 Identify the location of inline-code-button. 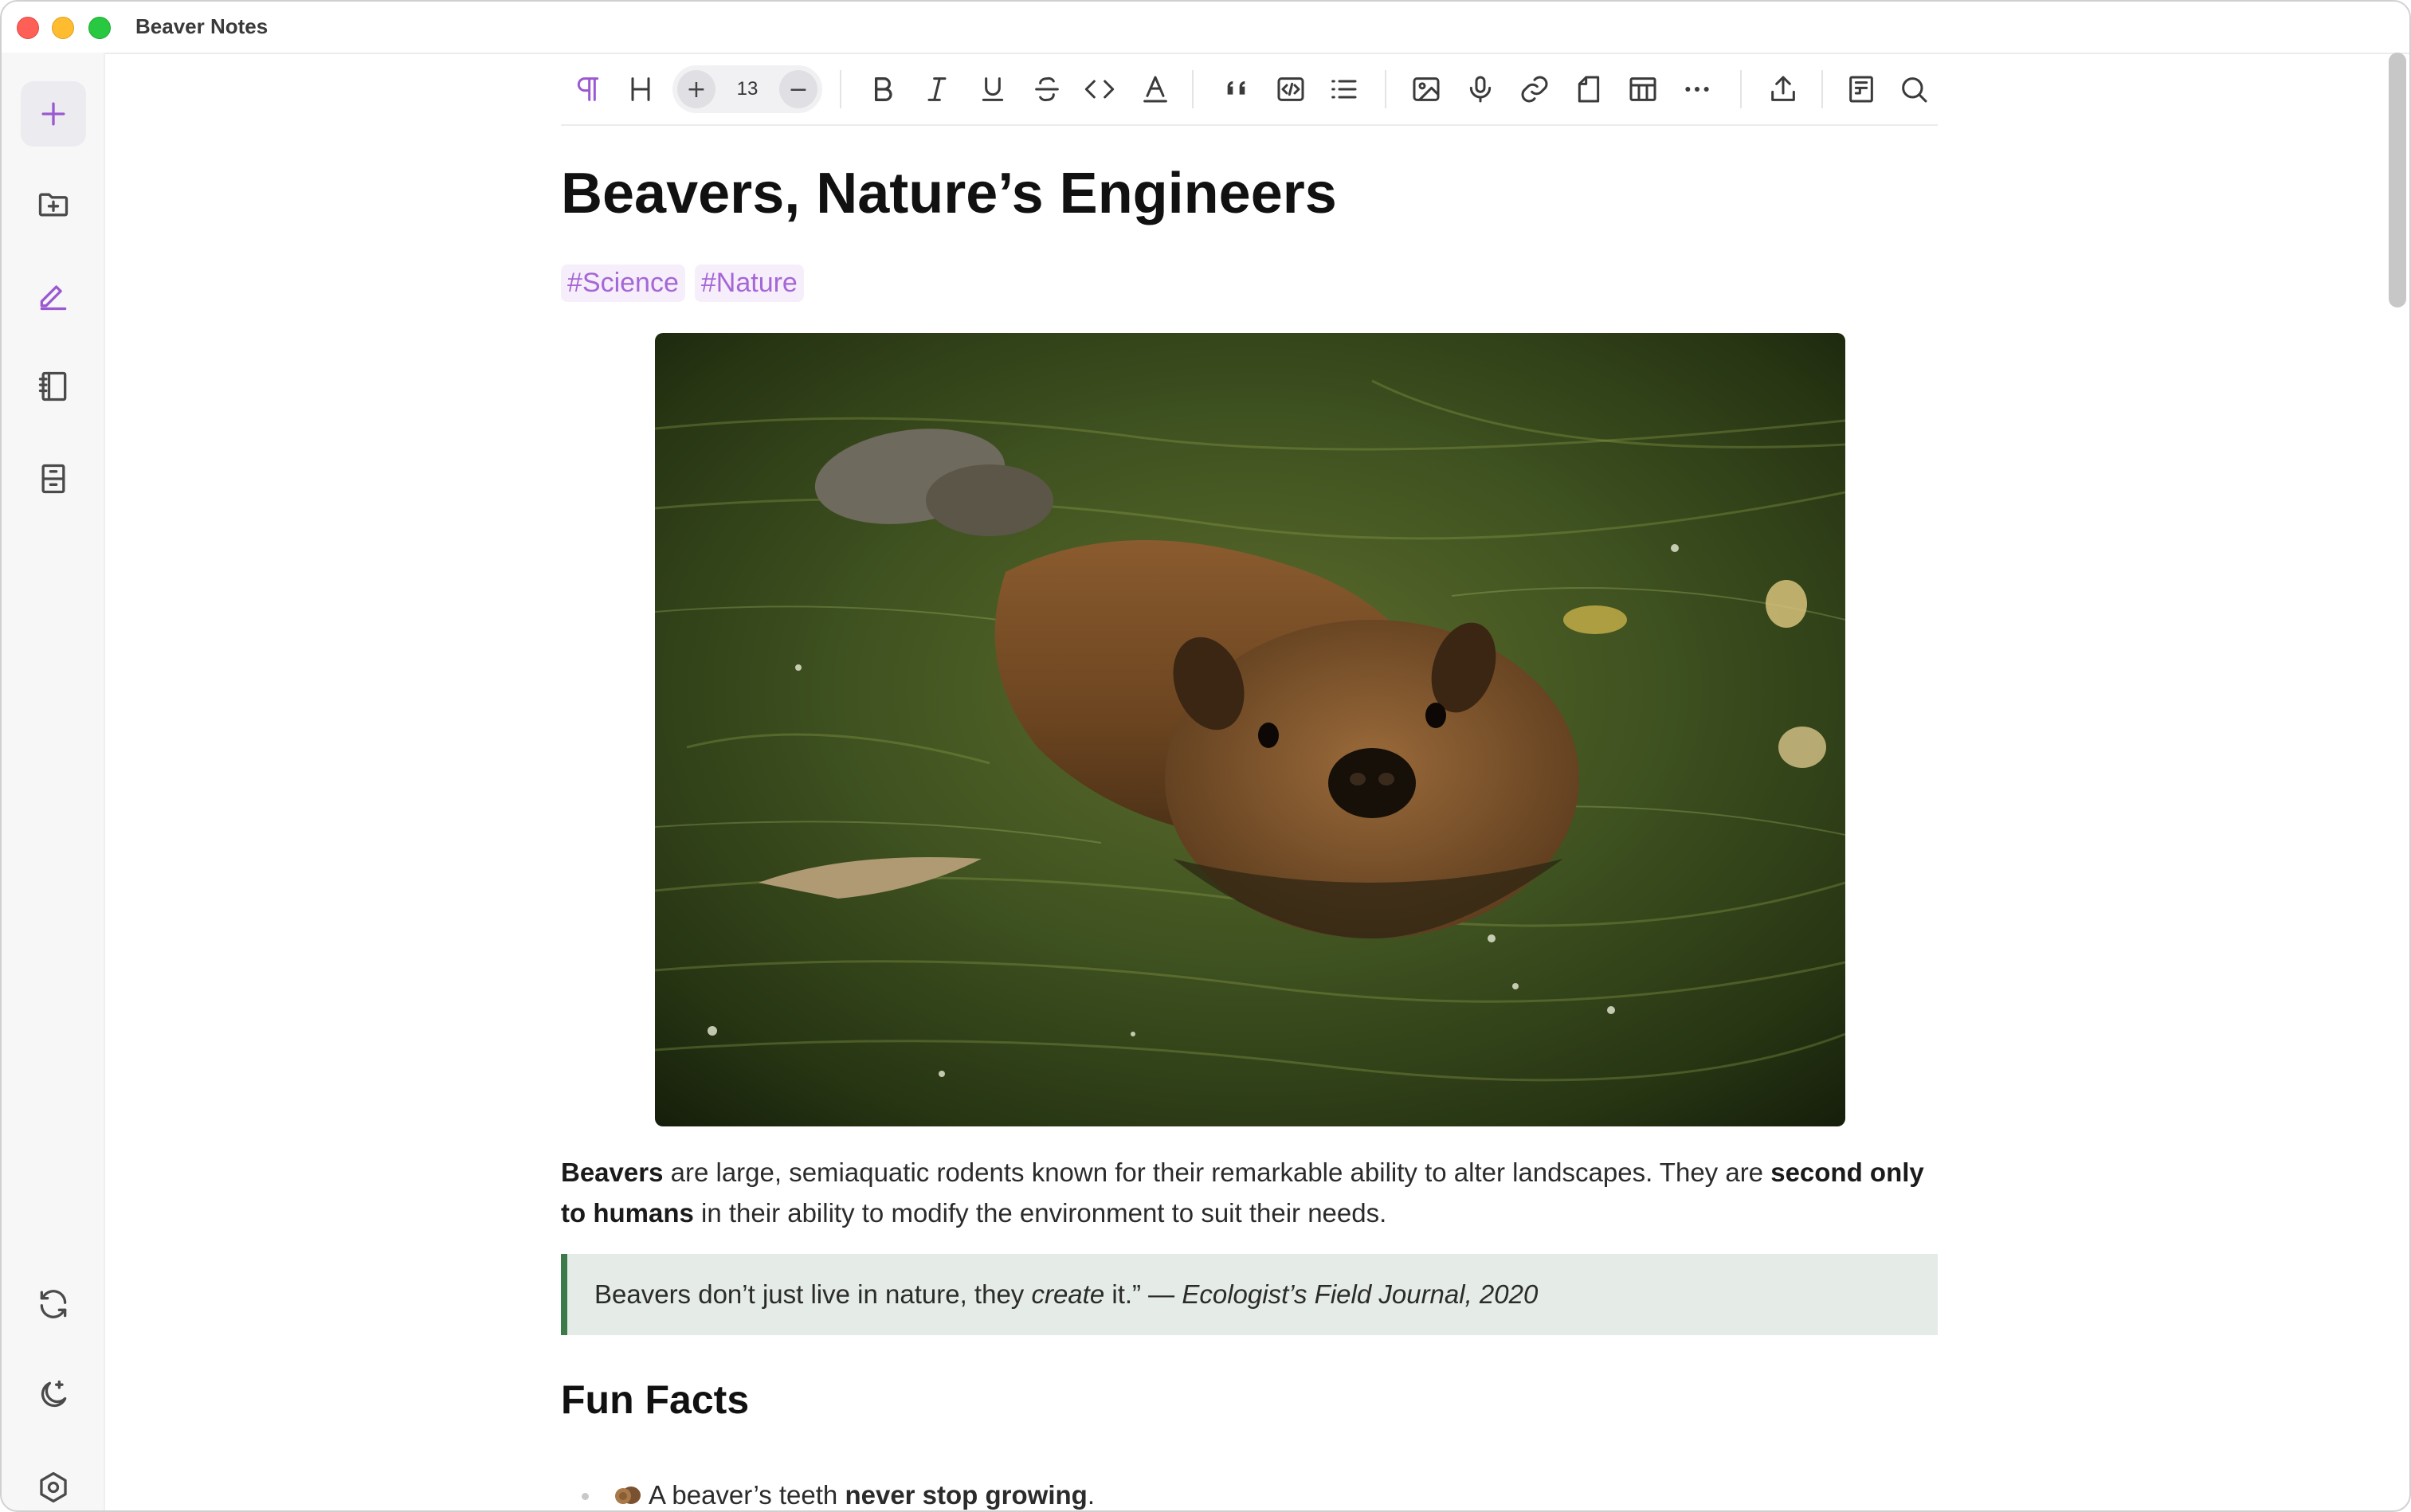
(1100, 89).